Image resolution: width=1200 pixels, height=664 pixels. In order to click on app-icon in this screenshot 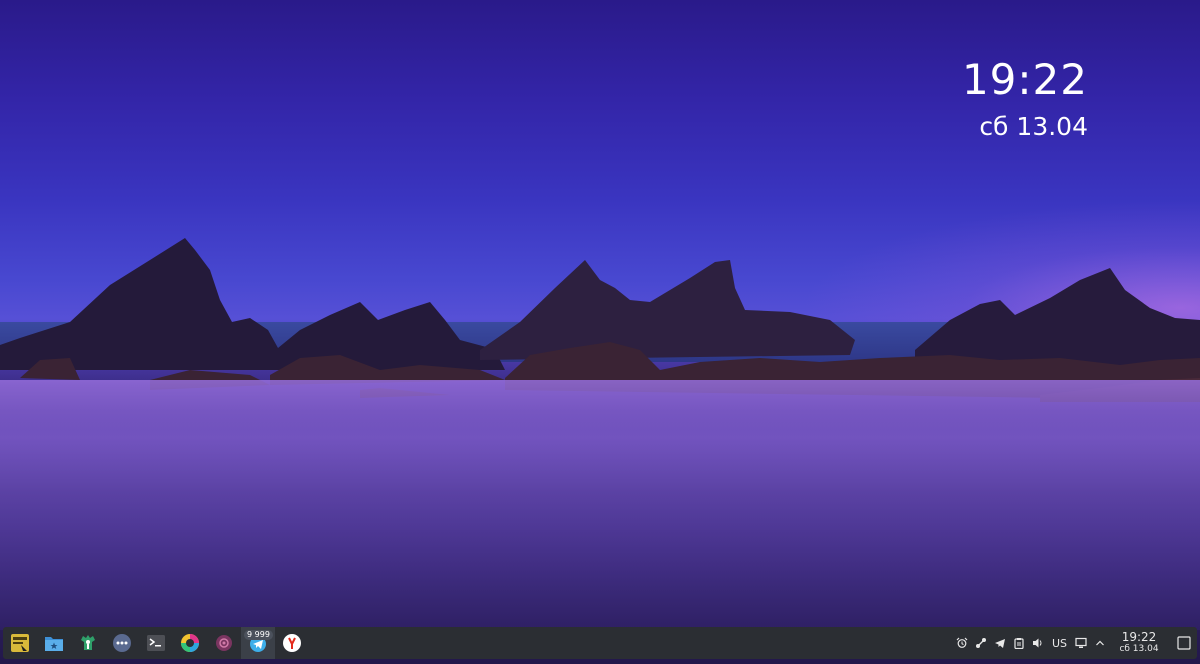, I will do `click(224, 643)`.